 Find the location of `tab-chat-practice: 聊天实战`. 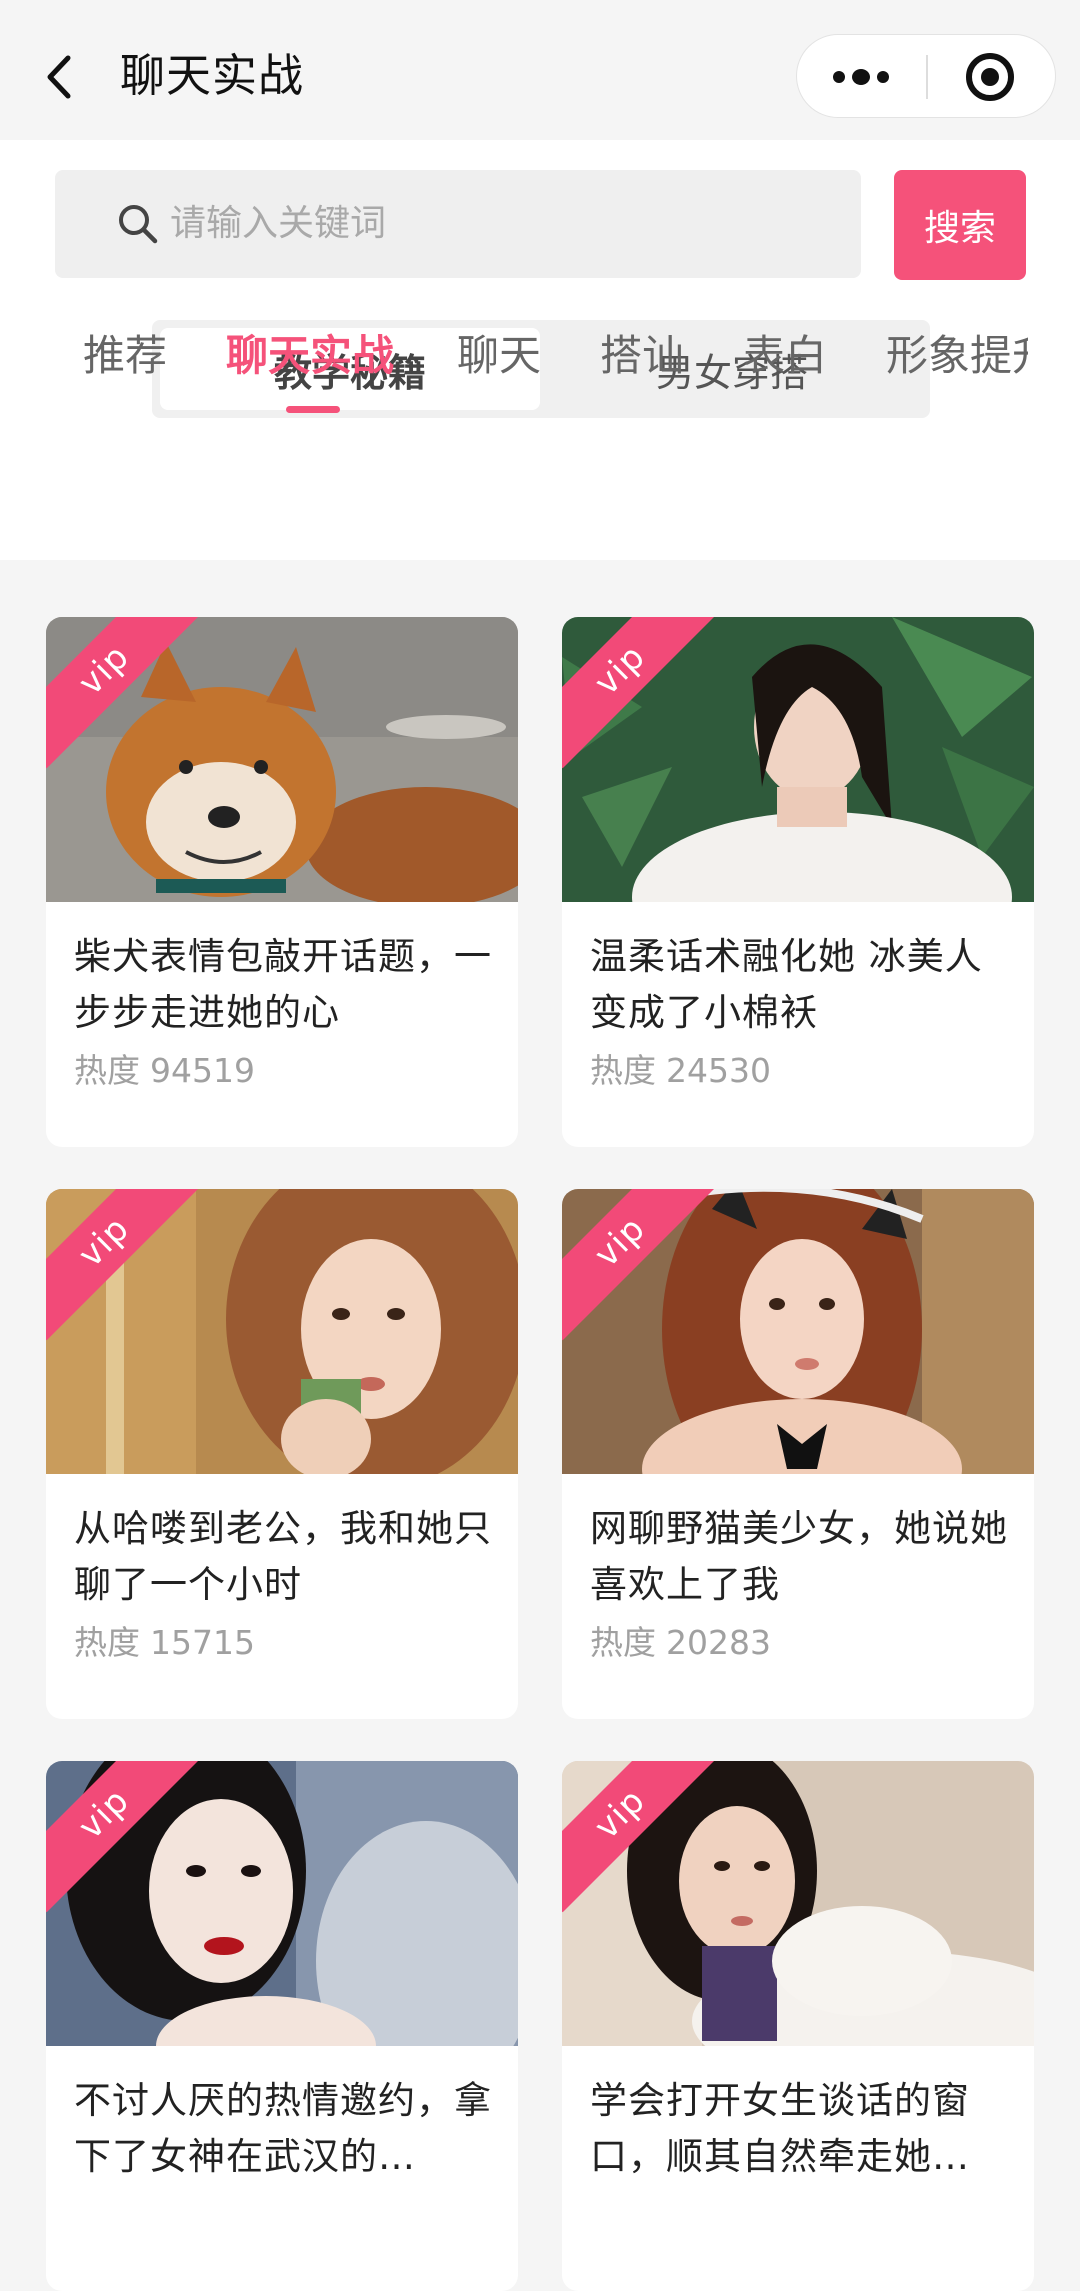

tab-chat-practice: 聊天实战 is located at coordinates (310, 356).